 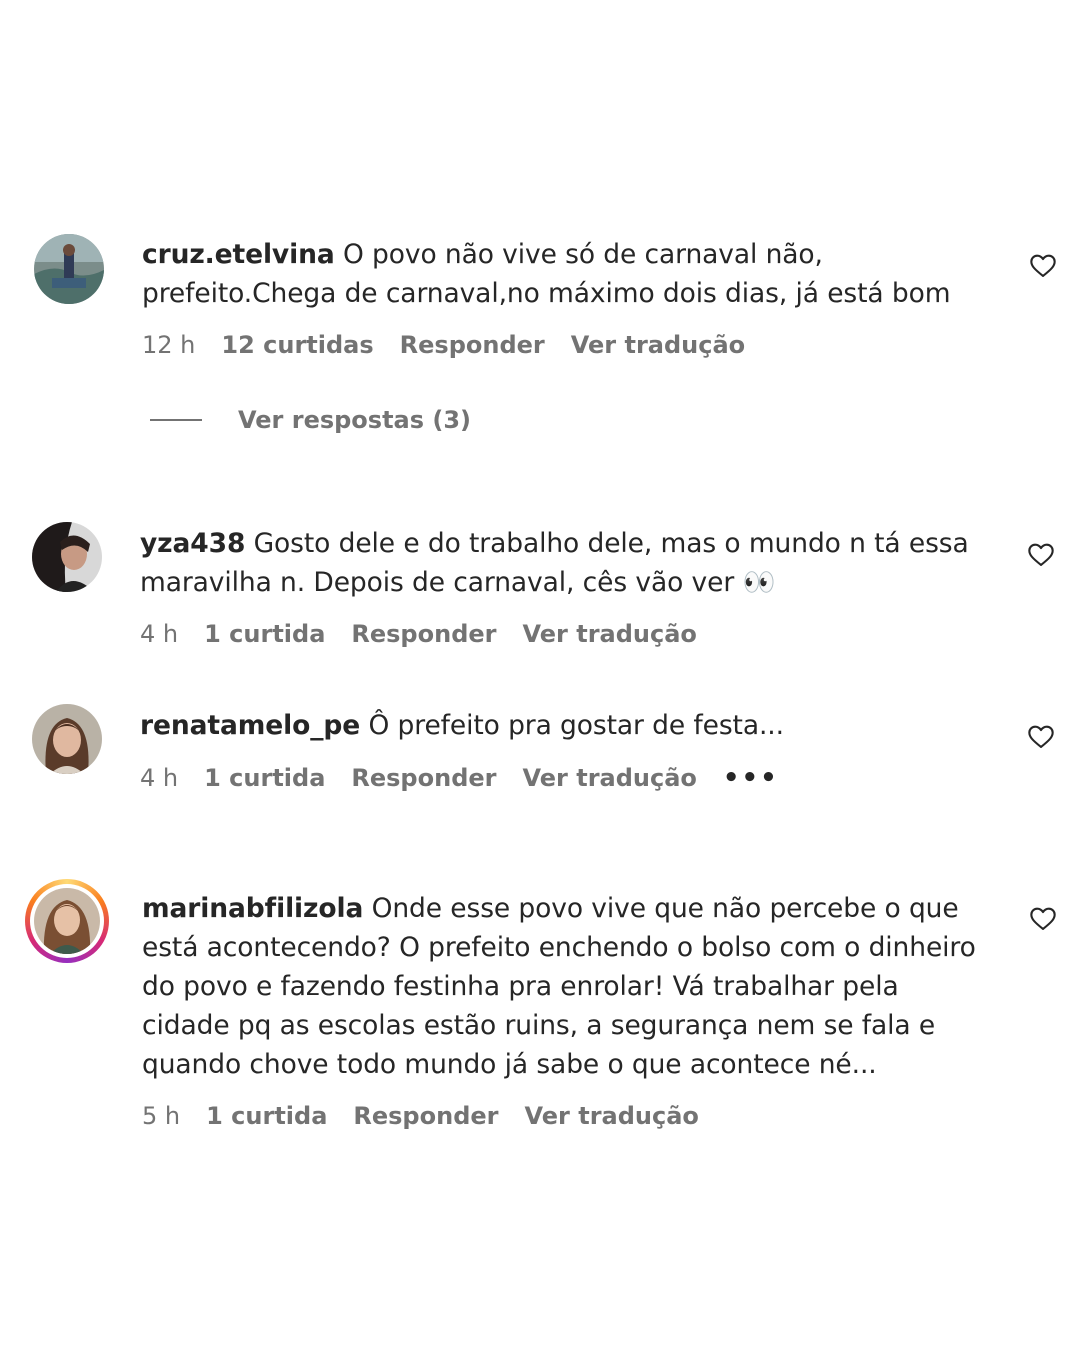 I want to click on comment-meta: 4 h 1 curtida Responder Ver tradução •••, so click(x=459, y=778).